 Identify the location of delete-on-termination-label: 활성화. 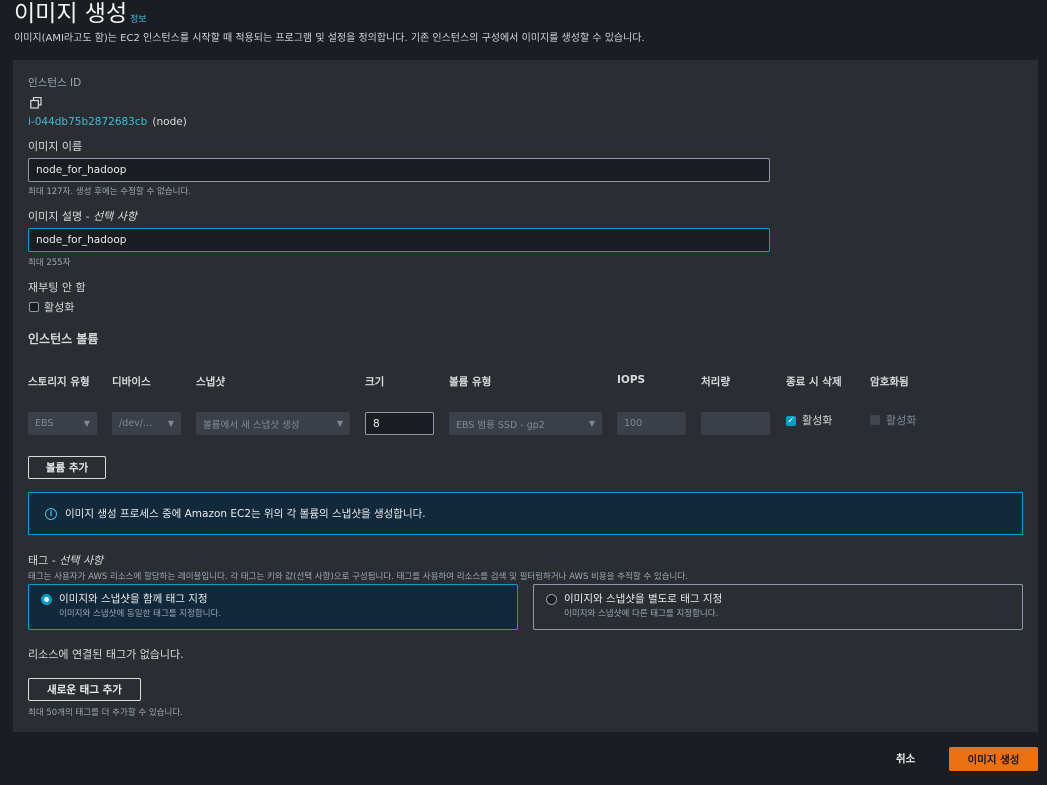
(817, 420).